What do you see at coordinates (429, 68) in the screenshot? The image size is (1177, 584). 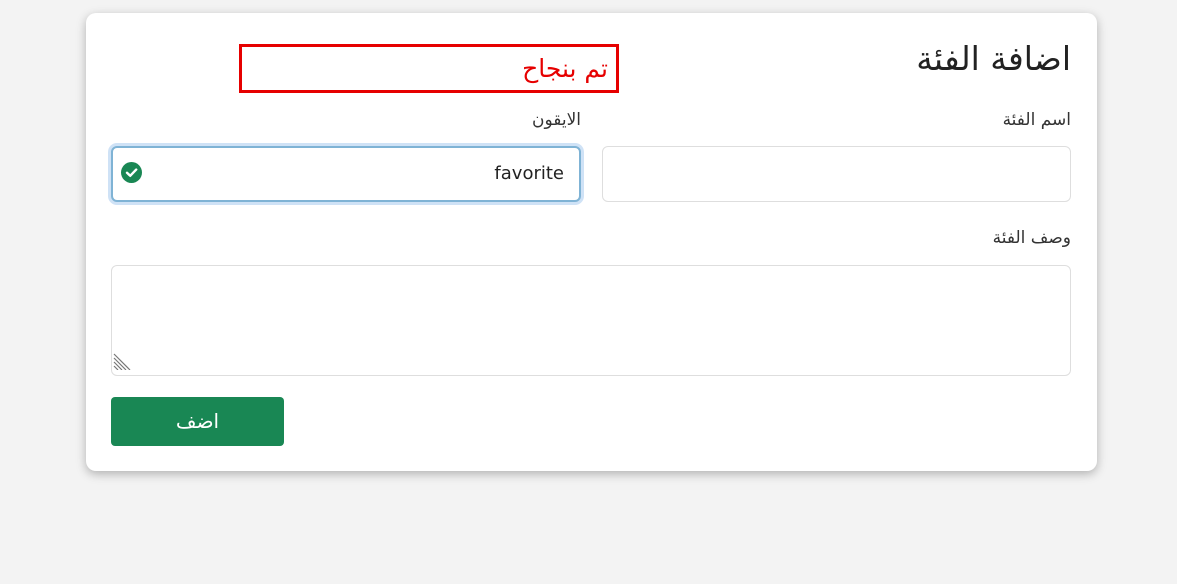 I see `success-message: تم بنجاح` at bounding box center [429, 68].